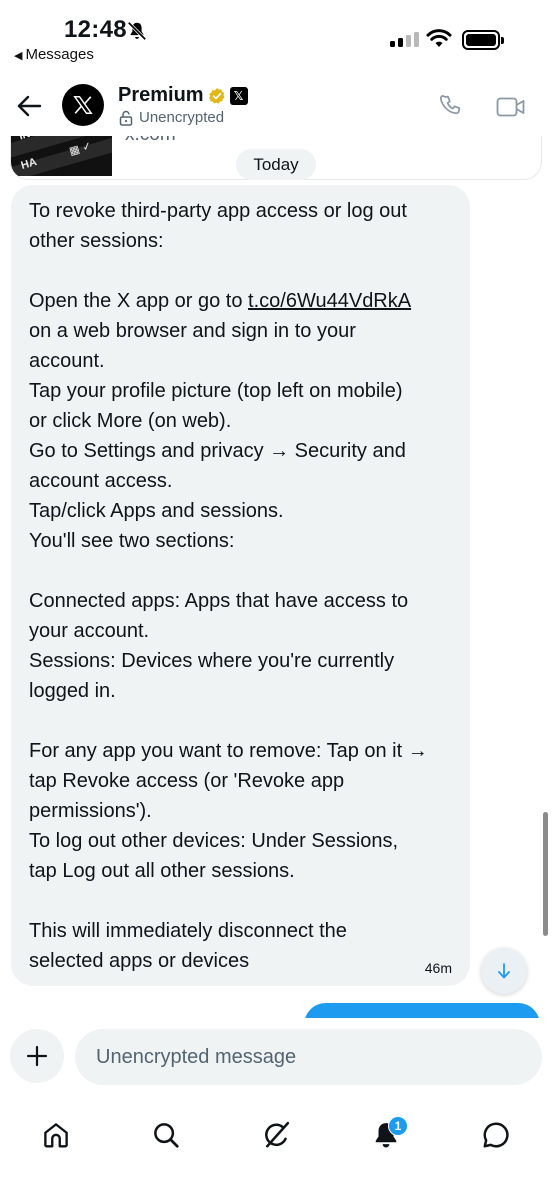 The height and width of the screenshot is (1200, 552). I want to click on plus-icon, so click(37, 1056).